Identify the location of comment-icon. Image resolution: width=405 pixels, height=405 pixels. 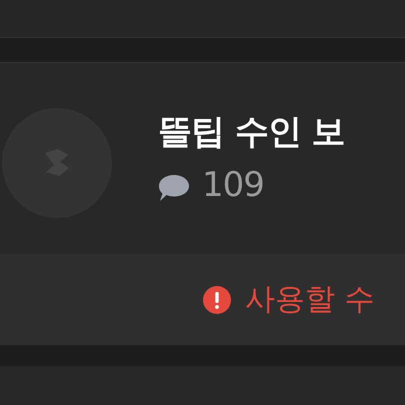
(174, 188).